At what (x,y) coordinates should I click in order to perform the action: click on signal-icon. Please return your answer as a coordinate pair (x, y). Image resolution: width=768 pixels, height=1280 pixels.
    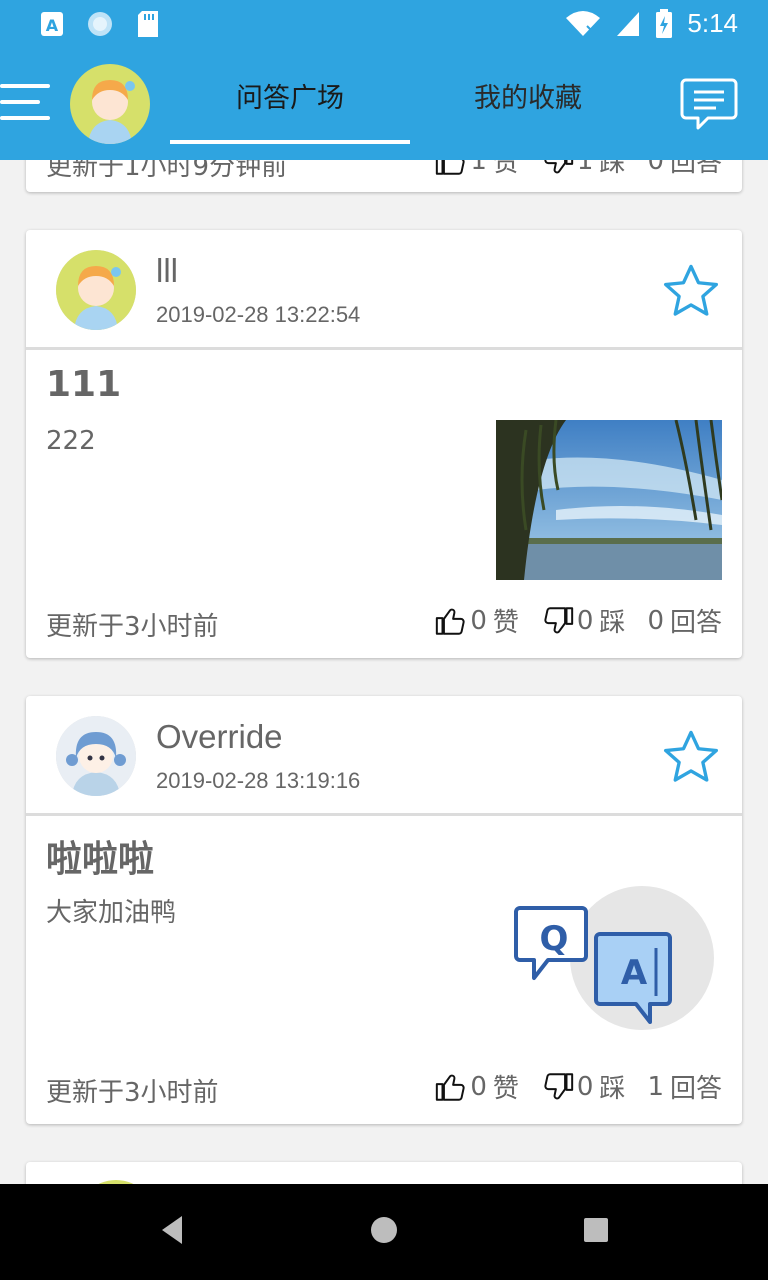
    Looking at the image, I should click on (628, 23).